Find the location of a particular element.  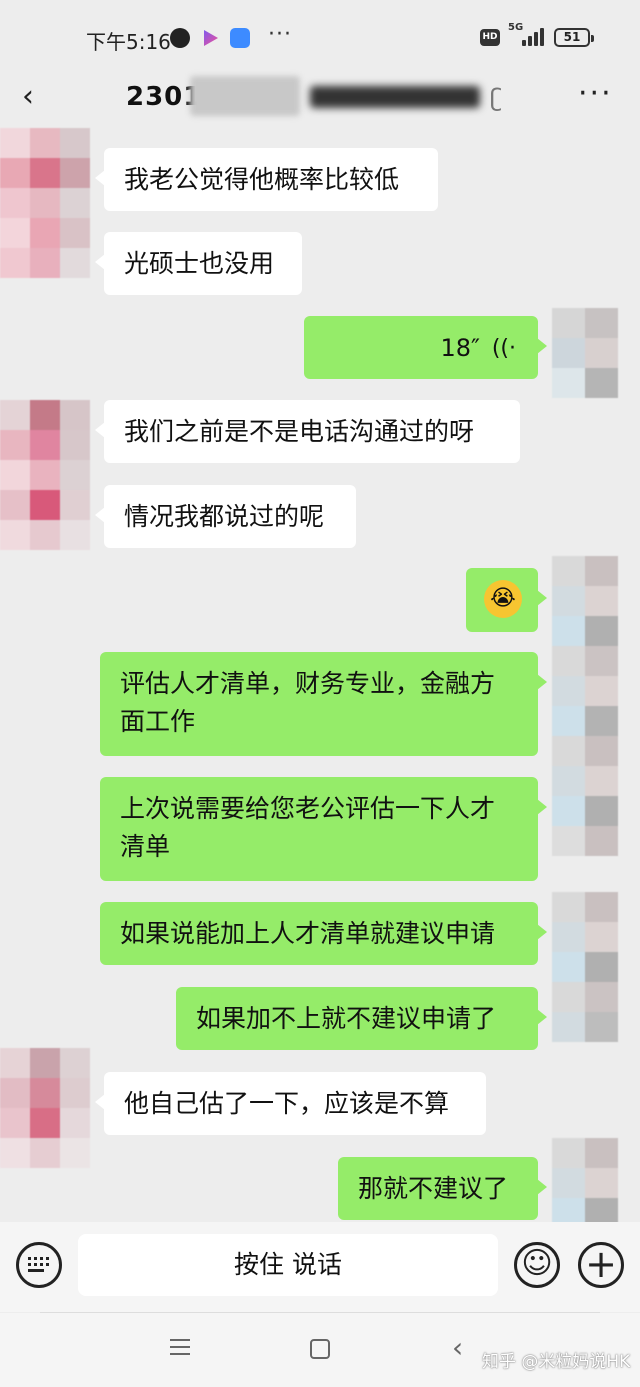

chat-header: ‹ 2301 ʗ ··· is located at coordinates (320, 98).